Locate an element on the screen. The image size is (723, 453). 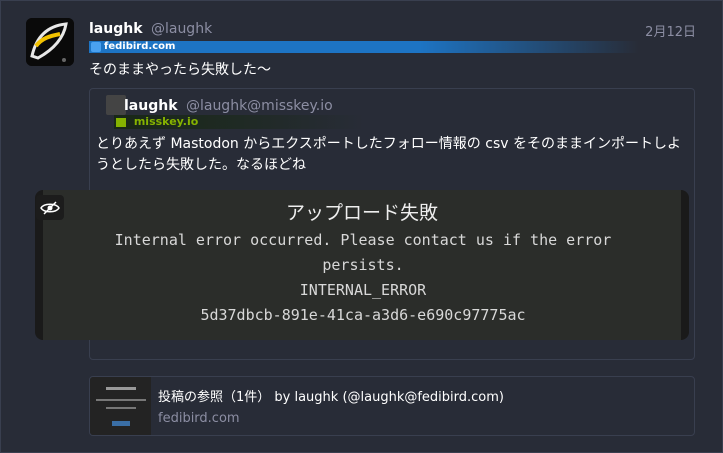
avatar is located at coordinates (50, 42).